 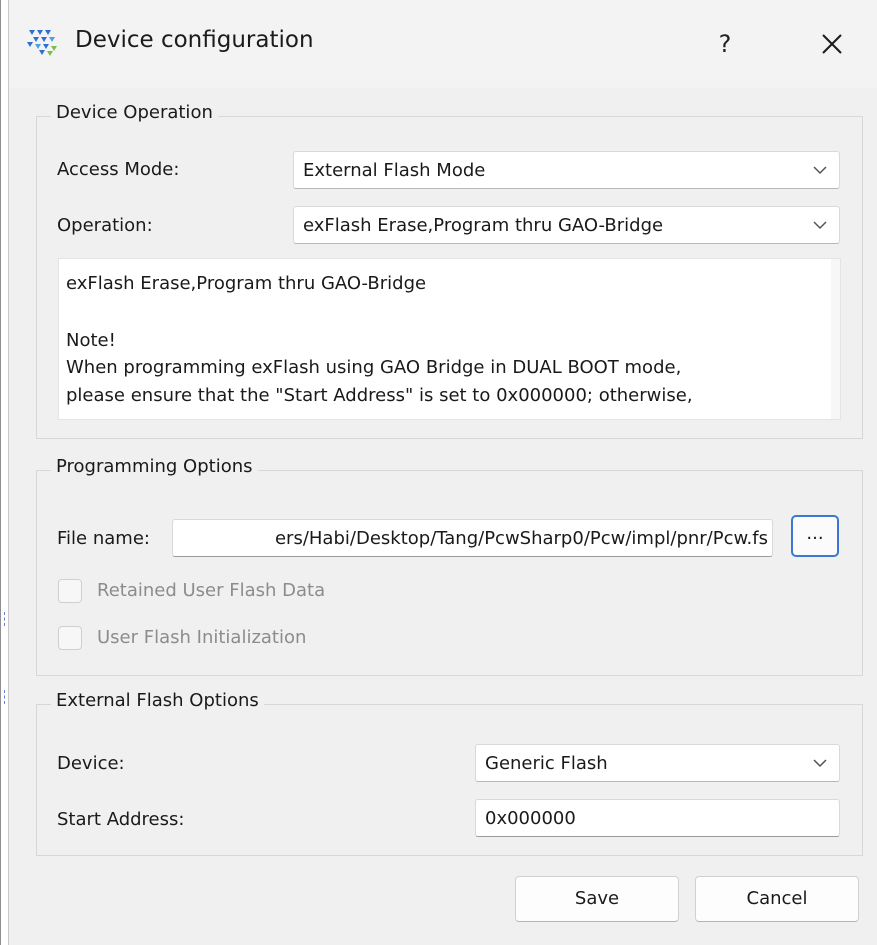 What do you see at coordinates (70, 591) in the screenshot?
I see `retained-user-flash-checkbox` at bounding box center [70, 591].